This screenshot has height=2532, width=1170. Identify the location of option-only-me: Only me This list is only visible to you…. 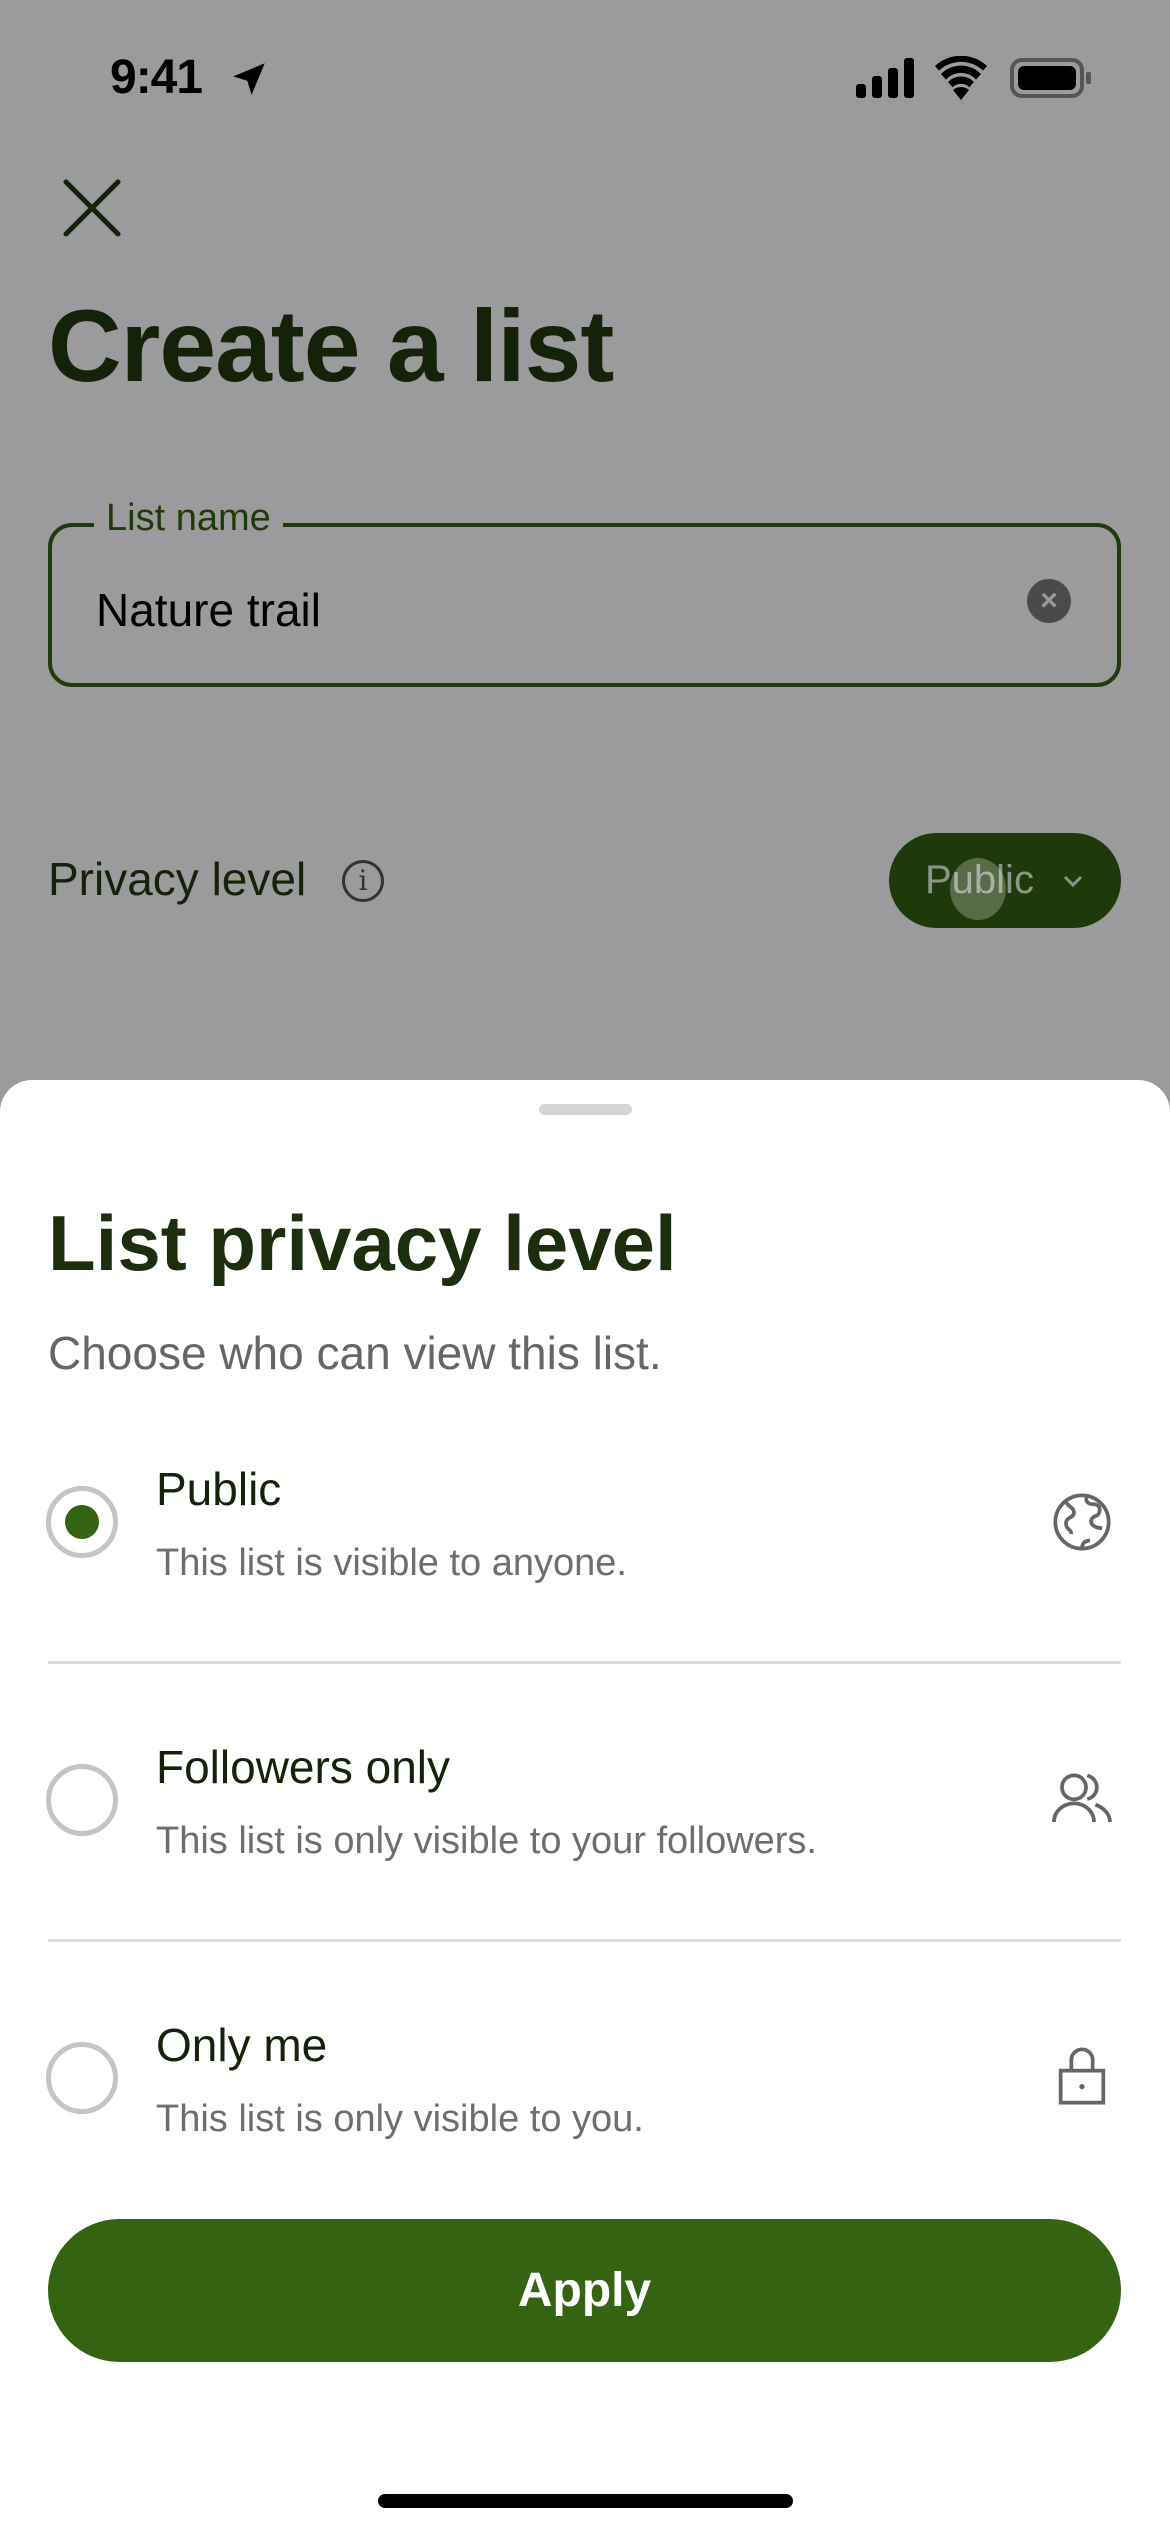
(585, 2098).